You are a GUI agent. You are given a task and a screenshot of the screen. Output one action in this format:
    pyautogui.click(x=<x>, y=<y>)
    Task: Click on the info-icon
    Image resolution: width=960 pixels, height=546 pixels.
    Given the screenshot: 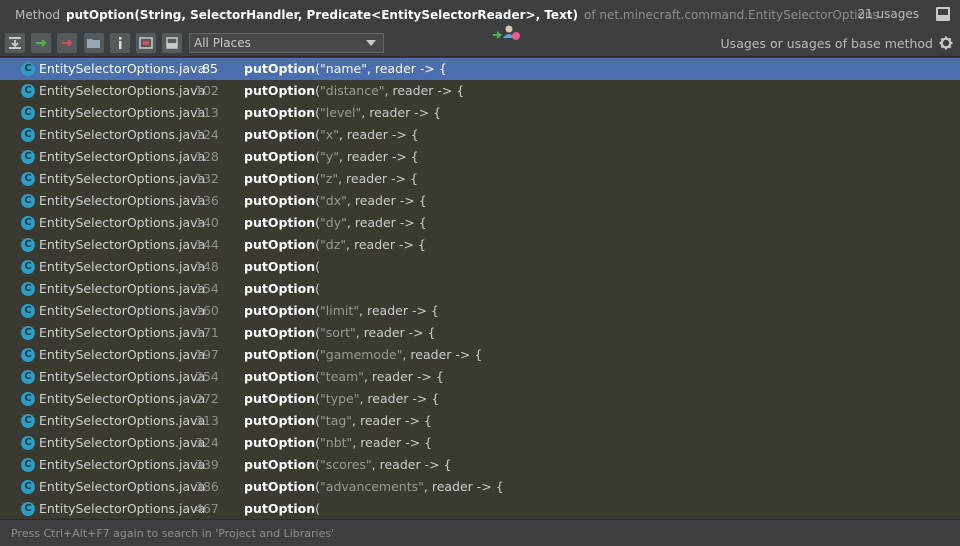 What is the action you would take?
    pyautogui.click(x=120, y=43)
    